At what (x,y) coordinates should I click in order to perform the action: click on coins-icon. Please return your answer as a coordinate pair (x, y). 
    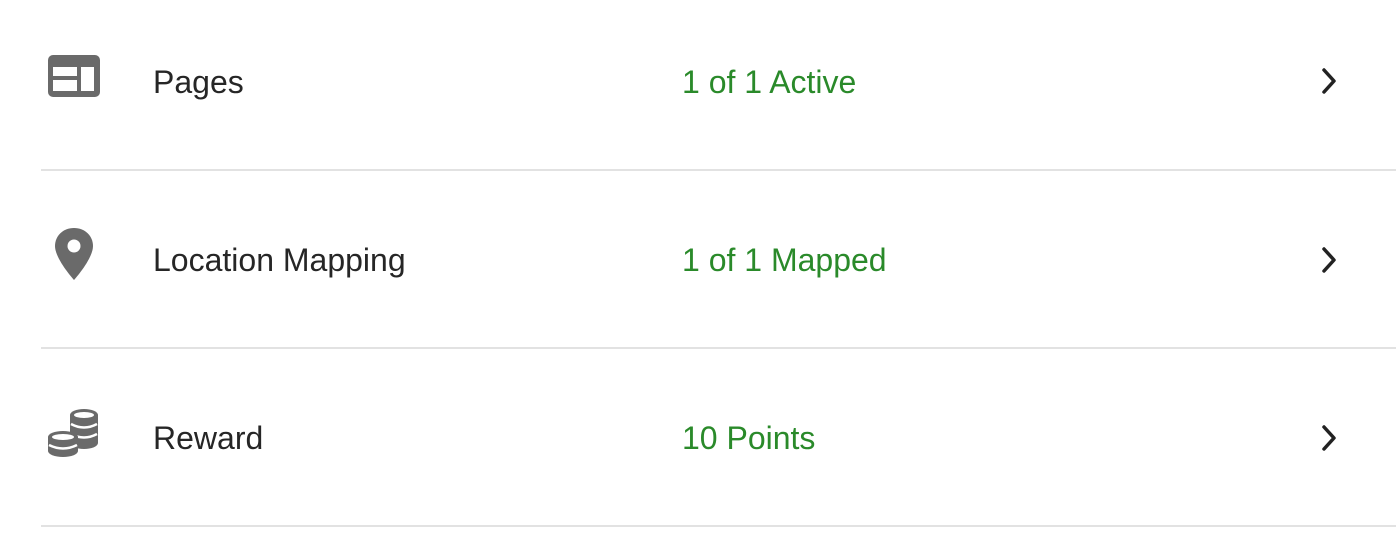
    Looking at the image, I should click on (74, 434).